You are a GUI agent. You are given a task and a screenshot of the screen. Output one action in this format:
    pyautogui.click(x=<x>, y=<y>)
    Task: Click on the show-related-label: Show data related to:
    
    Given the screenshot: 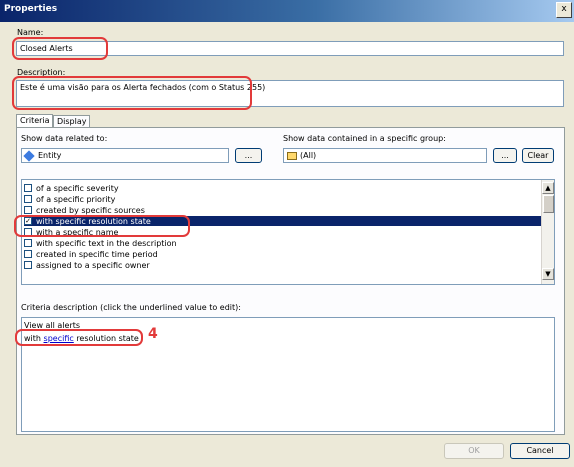 What is the action you would take?
    pyautogui.click(x=64, y=138)
    